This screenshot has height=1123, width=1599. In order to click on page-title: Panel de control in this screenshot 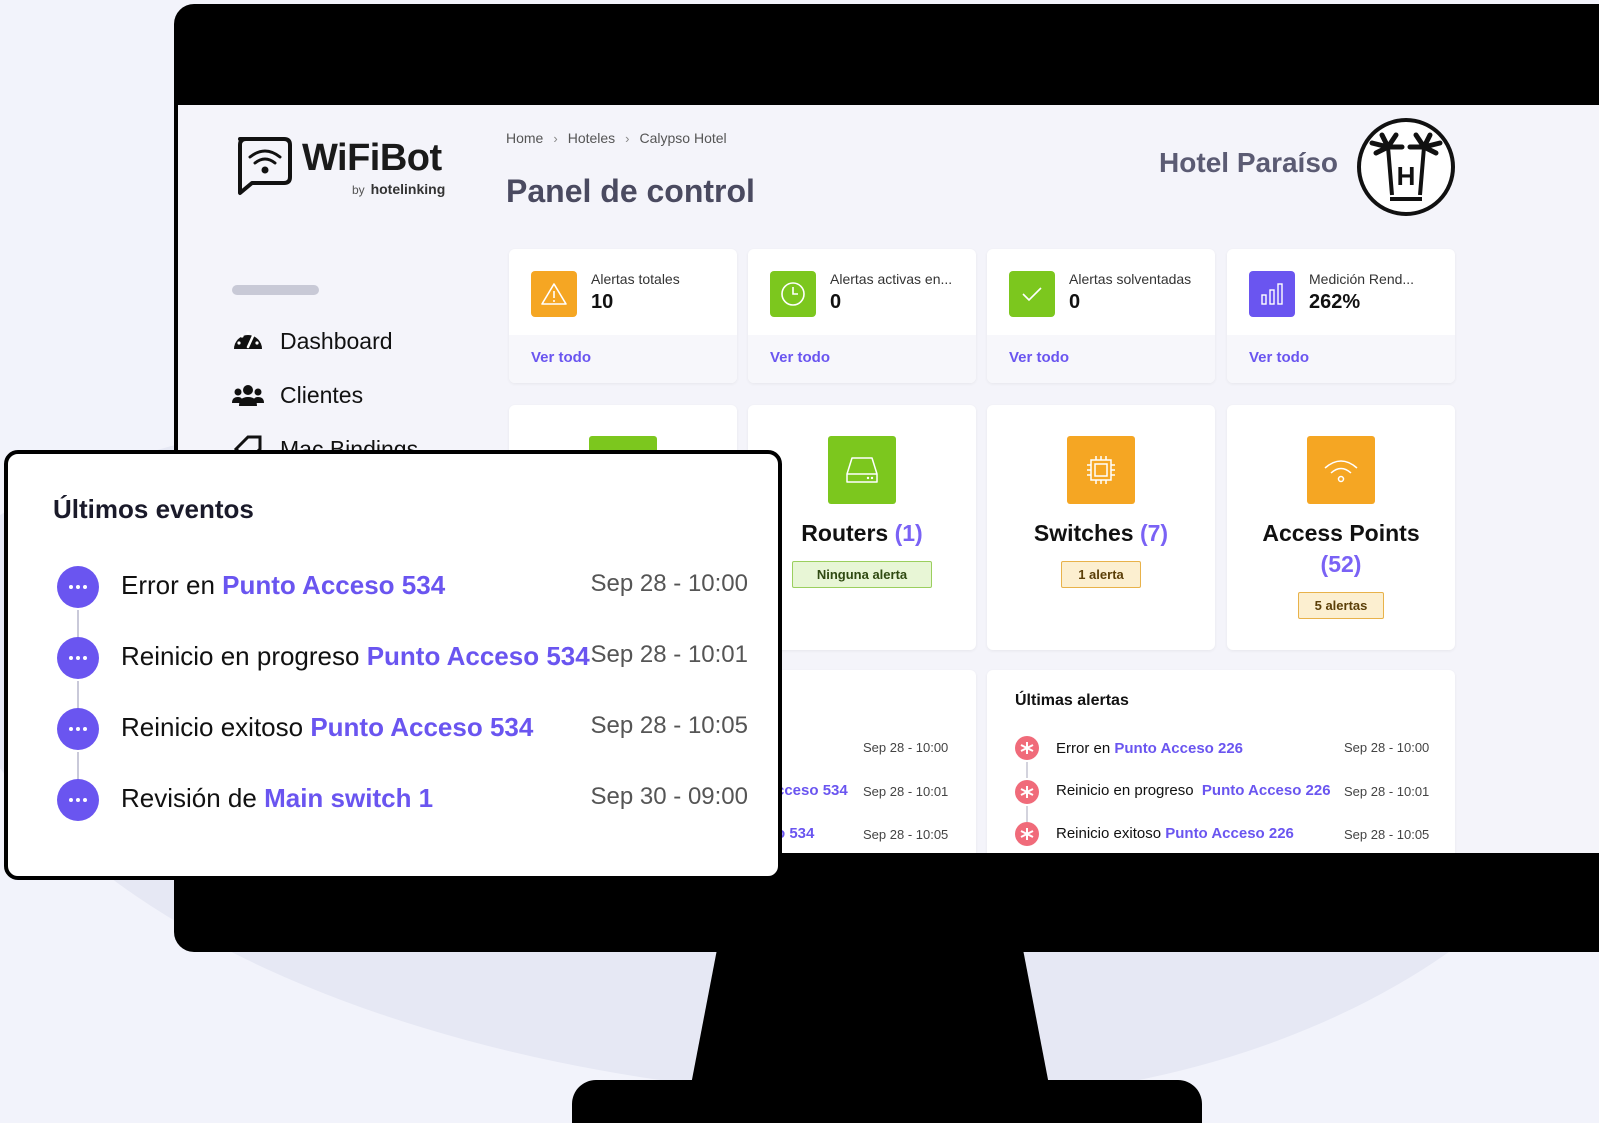, I will do `click(630, 191)`.